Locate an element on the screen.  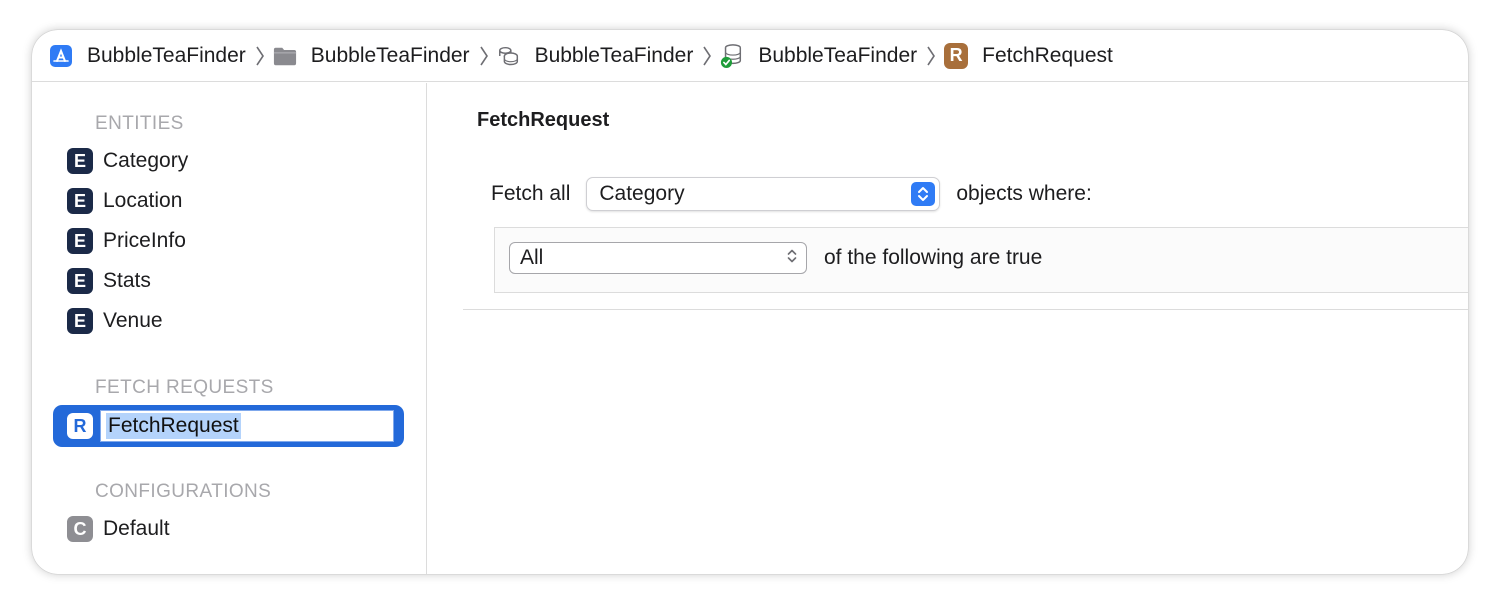
breadcrumb-item-fetch-request: R FetchRequest is located at coordinates (1028, 55).